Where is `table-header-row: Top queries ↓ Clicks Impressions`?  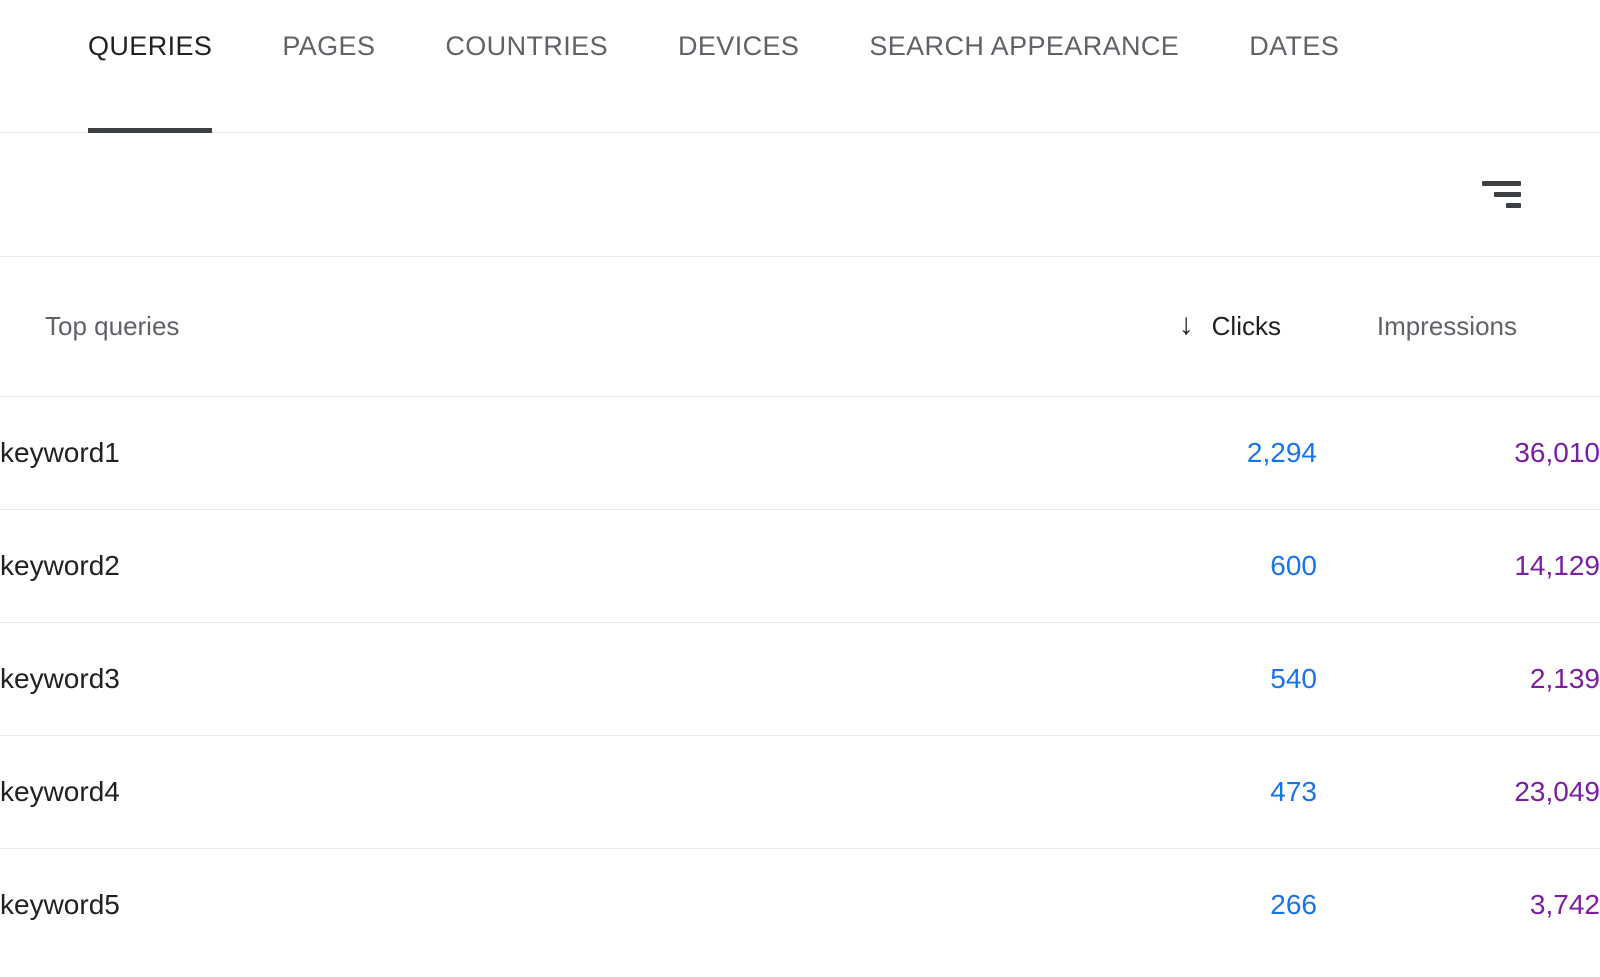 table-header-row: Top queries ↓ Clicks Impressions is located at coordinates (800, 327).